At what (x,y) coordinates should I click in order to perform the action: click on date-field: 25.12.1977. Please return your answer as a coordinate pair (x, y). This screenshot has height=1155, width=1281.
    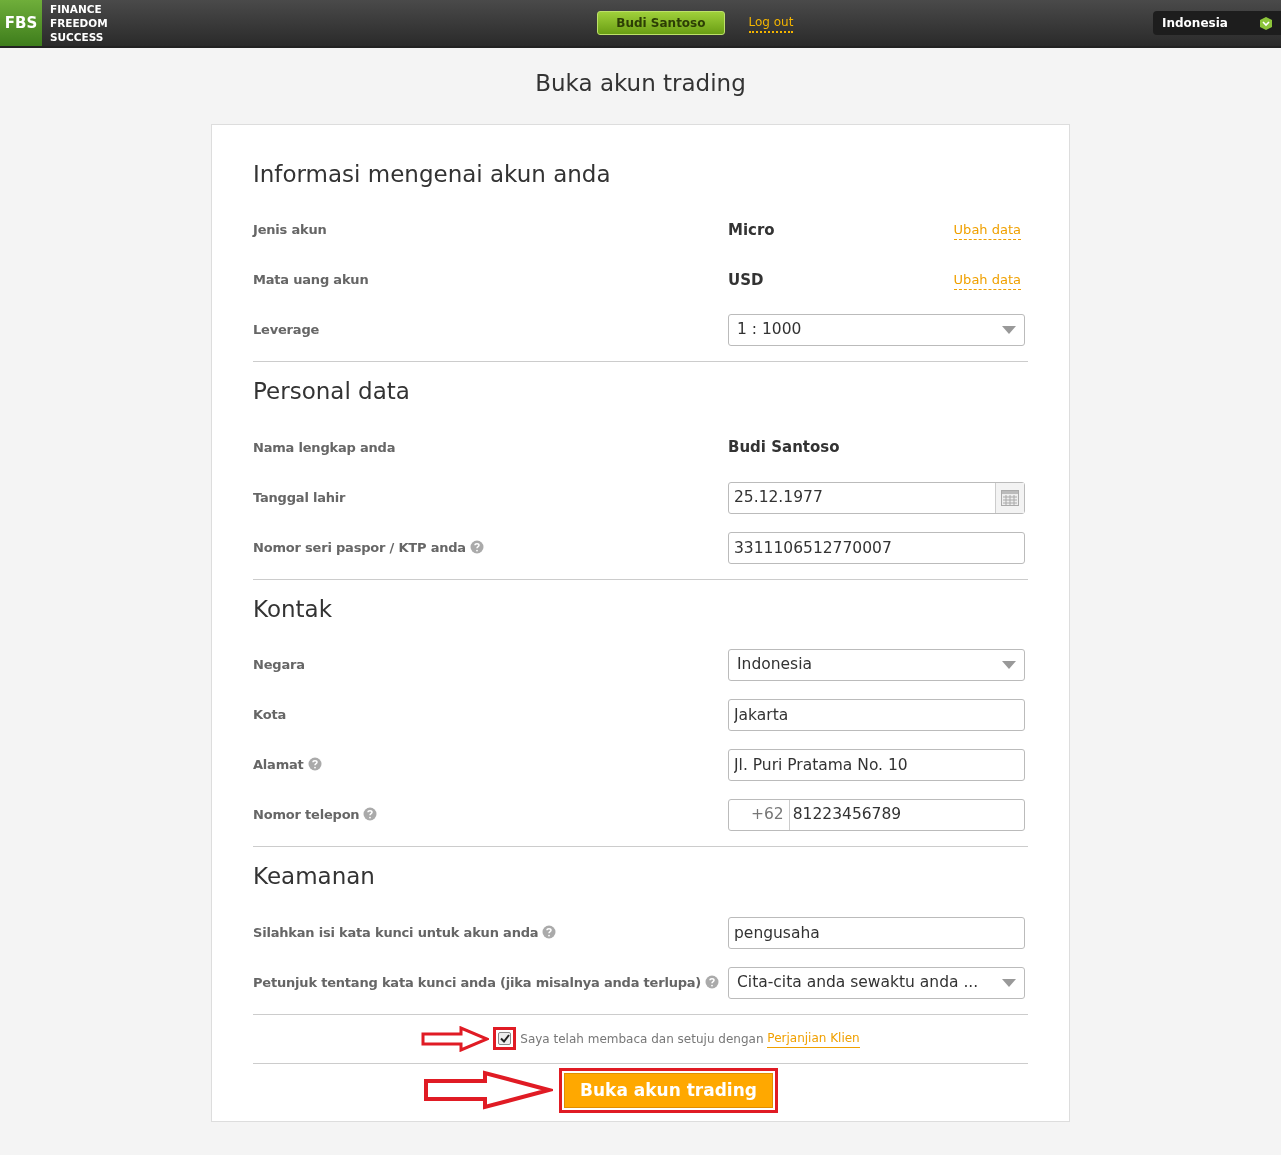
    Looking at the image, I should click on (876, 497).